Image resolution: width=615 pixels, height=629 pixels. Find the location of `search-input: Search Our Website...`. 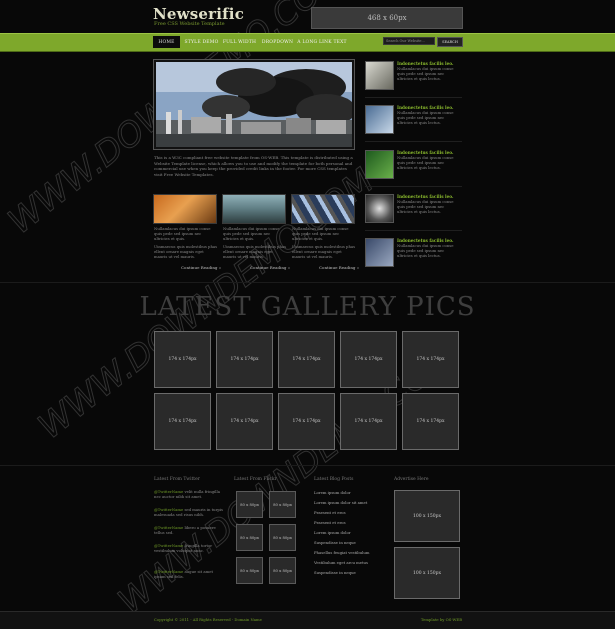

search-input: Search Our Website... is located at coordinates (409, 41).